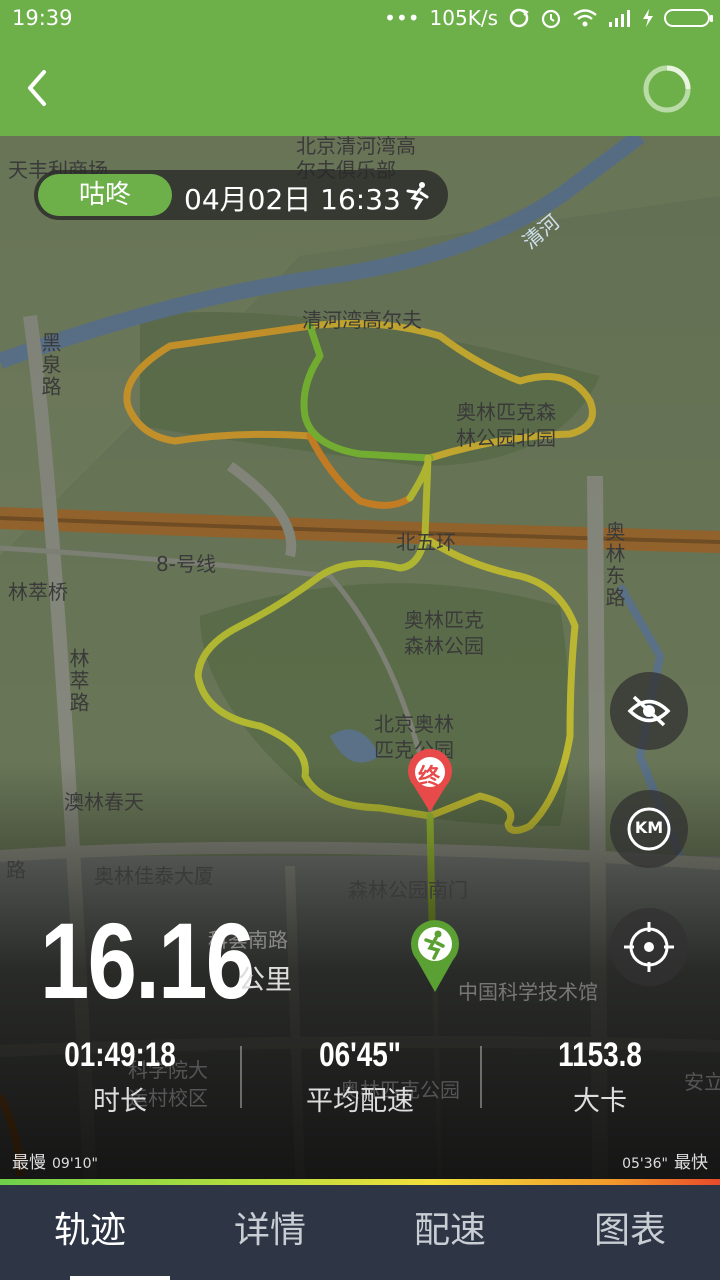 The width and height of the screenshot is (720, 1280). What do you see at coordinates (600, 1055) in the screenshot?
I see `calories-value: 1153.8` at bounding box center [600, 1055].